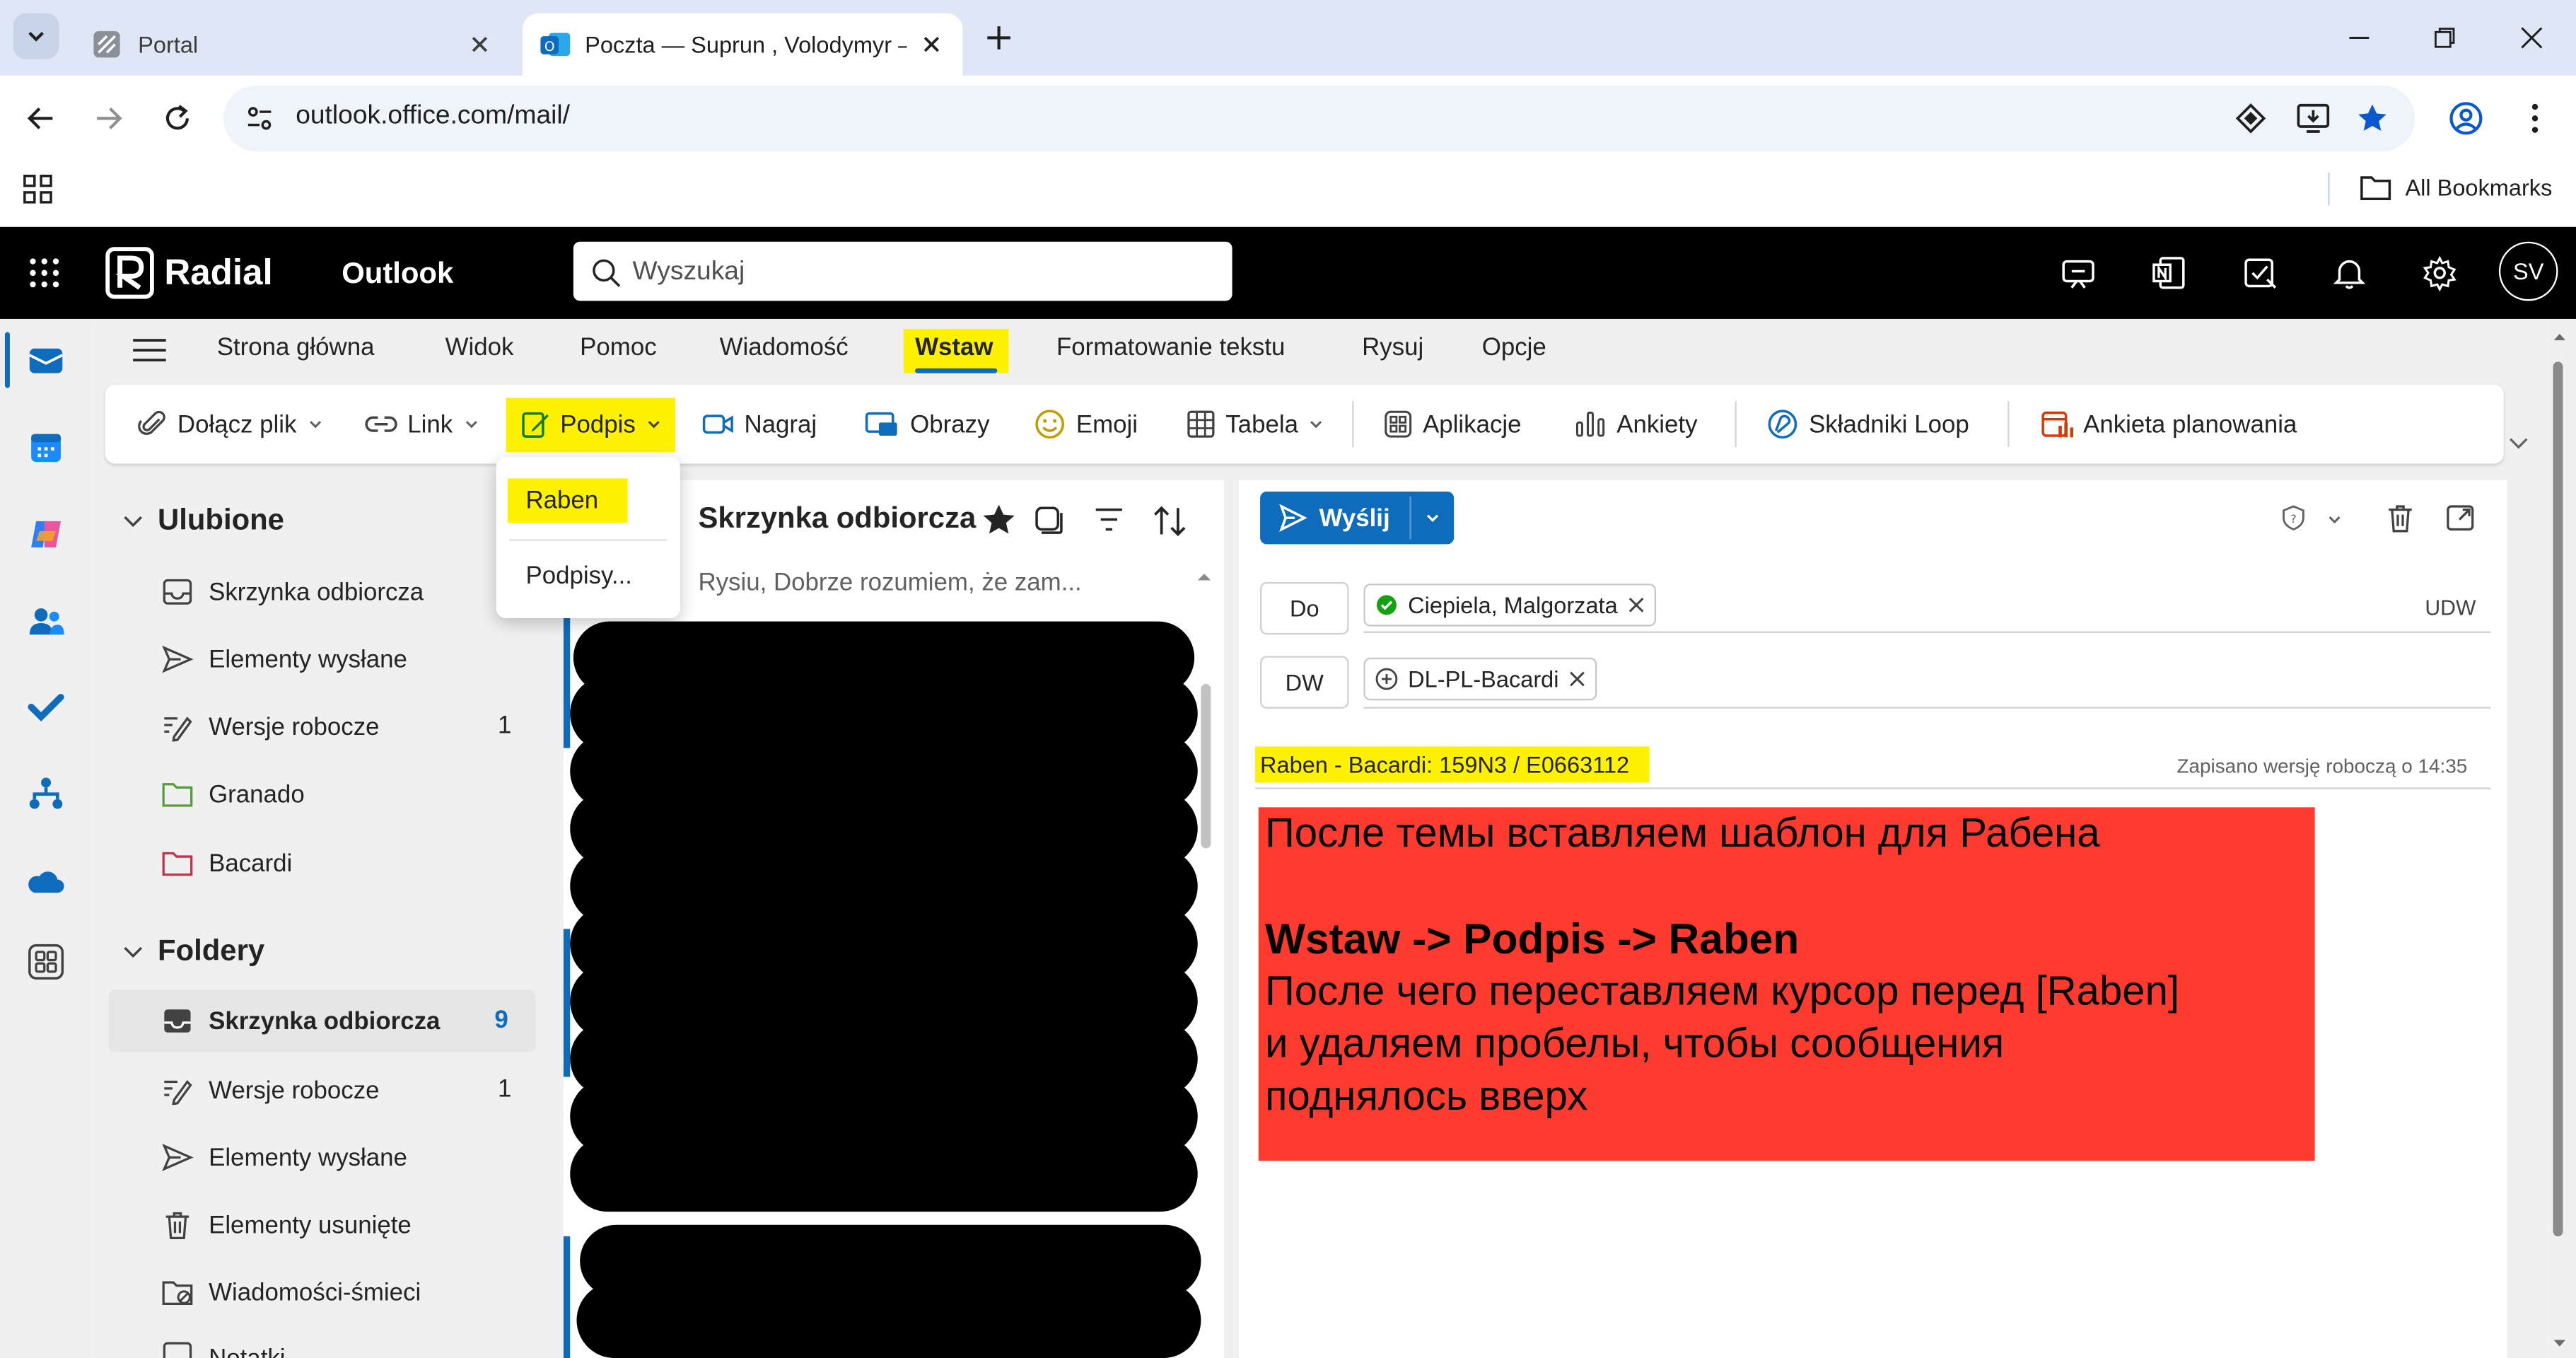 The height and width of the screenshot is (1358, 2576). I want to click on images-button: Obrazy, so click(927, 424).